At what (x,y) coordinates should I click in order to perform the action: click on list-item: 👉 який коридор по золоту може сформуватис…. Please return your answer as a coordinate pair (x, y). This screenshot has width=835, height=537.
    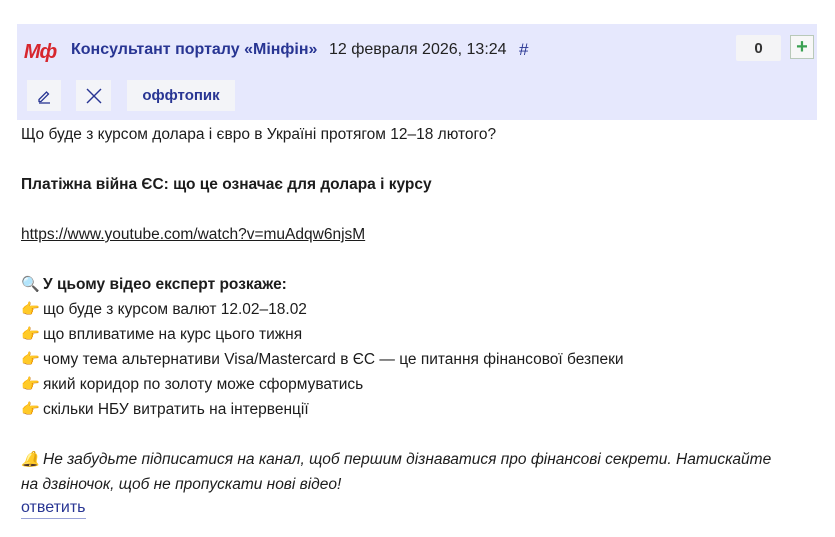
    Looking at the image, I should click on (421, 384).